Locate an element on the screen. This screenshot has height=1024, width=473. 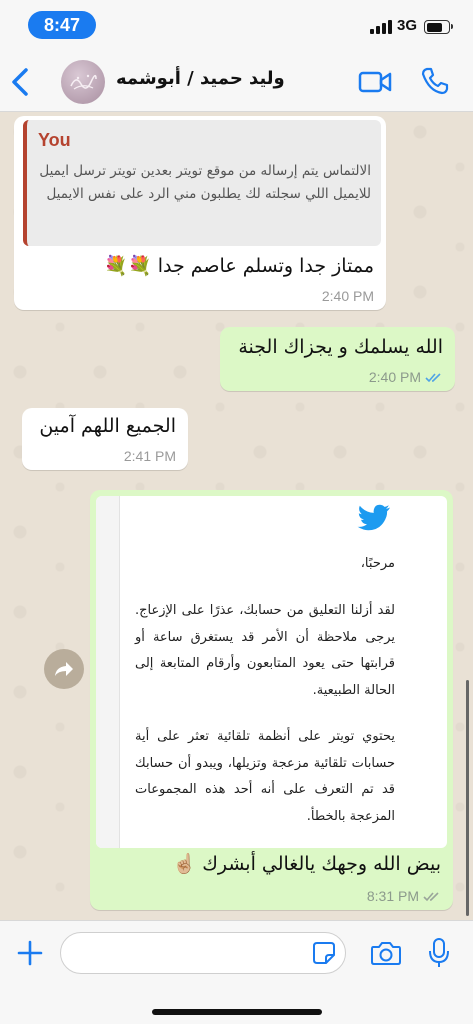
home-indicator is located at coordinates (237, 1012).